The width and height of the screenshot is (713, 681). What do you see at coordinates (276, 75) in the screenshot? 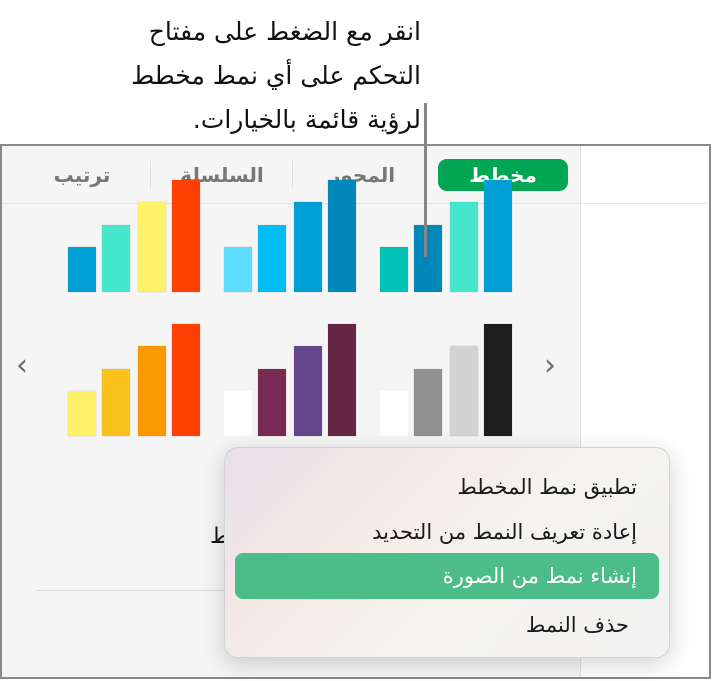
I see `callout-line-2: التحكم على أي نمط مخطط` at bounding box center [276, 75].